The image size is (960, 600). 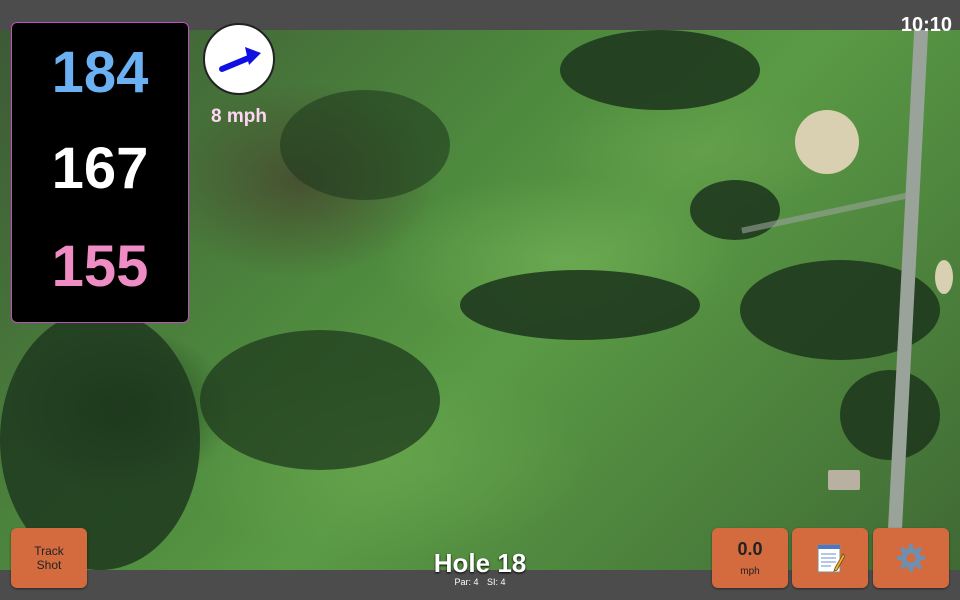 What do you see at coordinates (844, 480) in the screenshot?
I see `green-building` at bounding box center [844, 480].